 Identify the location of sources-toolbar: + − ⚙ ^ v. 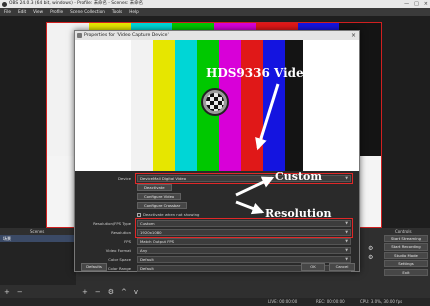
(110, 292).